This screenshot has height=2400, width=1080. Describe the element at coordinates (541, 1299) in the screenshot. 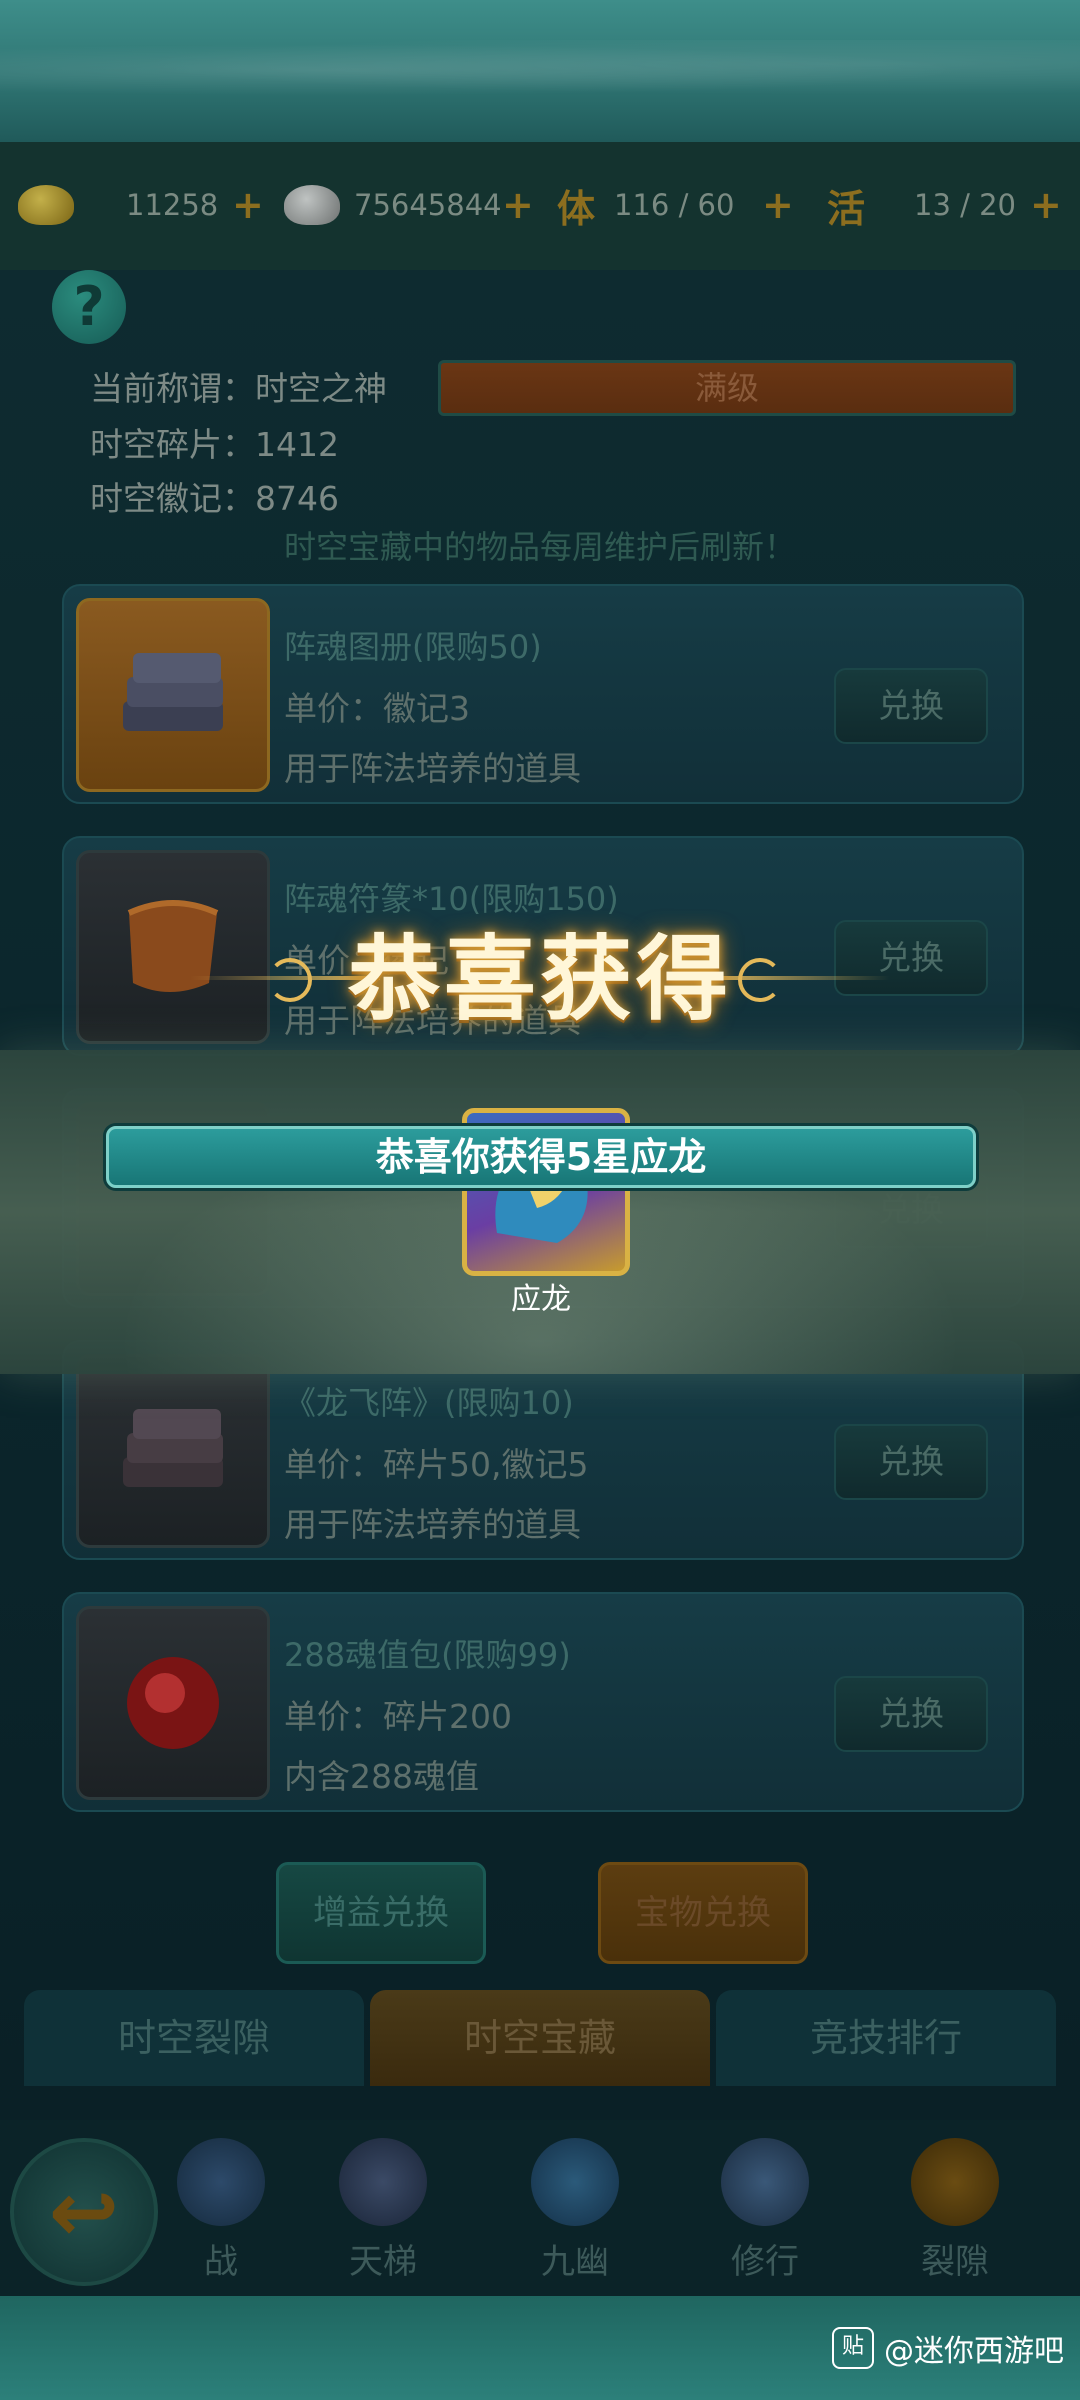

I see `reward-item-name: 应龙` at that location.